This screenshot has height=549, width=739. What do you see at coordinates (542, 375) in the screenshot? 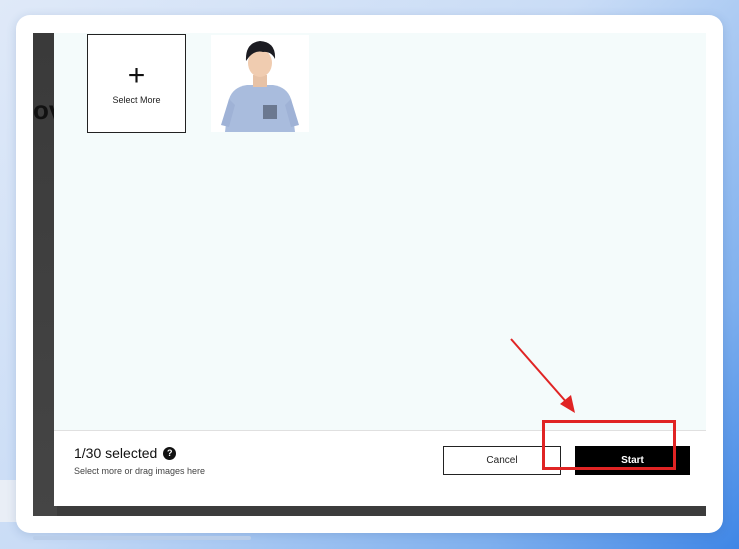
I see `red-arrow-icon` at bounding box center [542, 375].